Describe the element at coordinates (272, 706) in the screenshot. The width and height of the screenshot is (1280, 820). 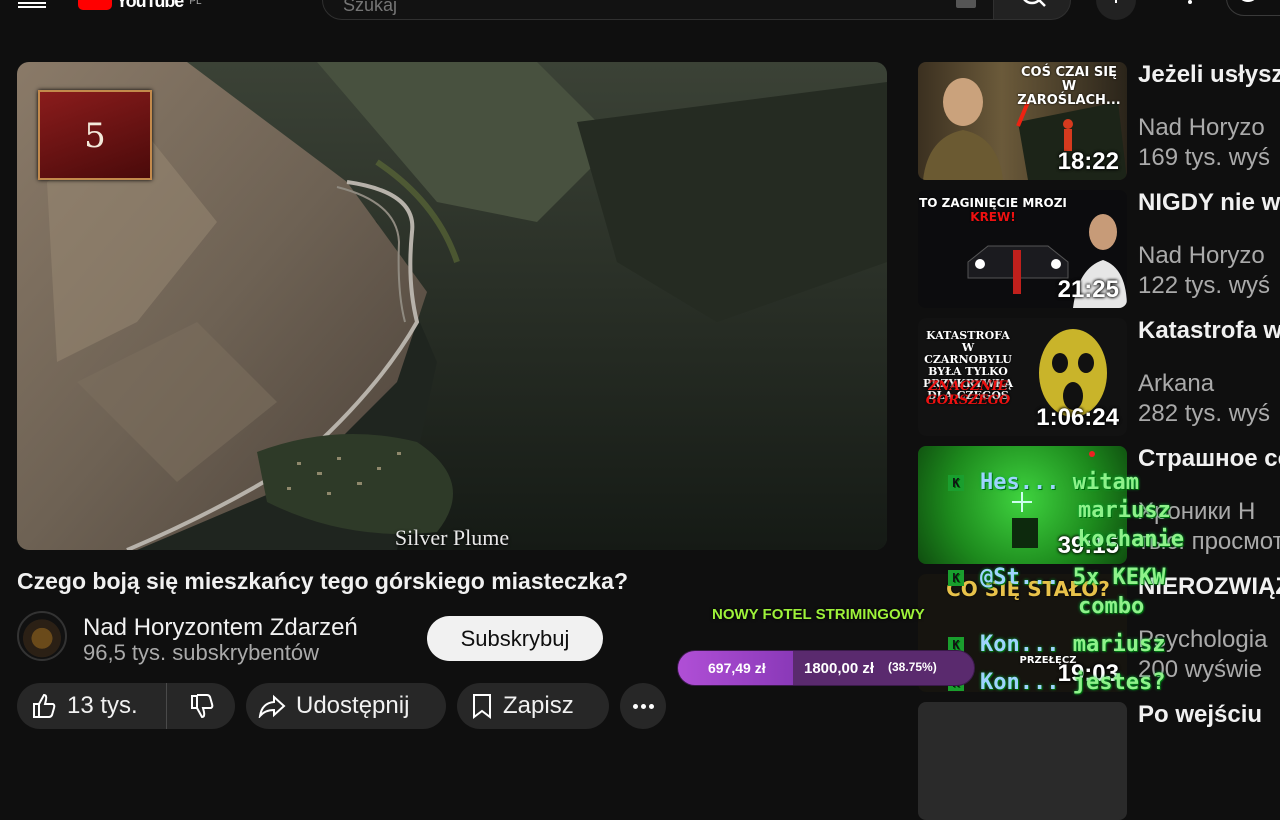
I see `share-icon` at that location.